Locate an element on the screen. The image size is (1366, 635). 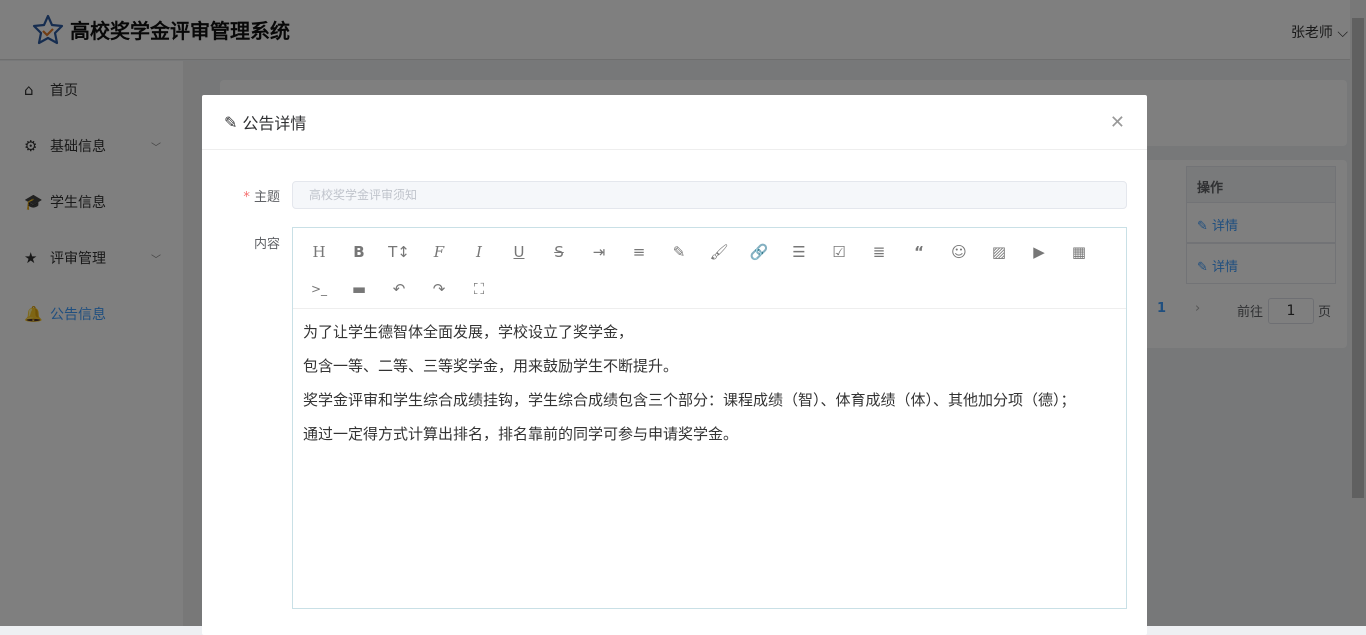
content-label: 内容 is located at coordinates (266, 244).